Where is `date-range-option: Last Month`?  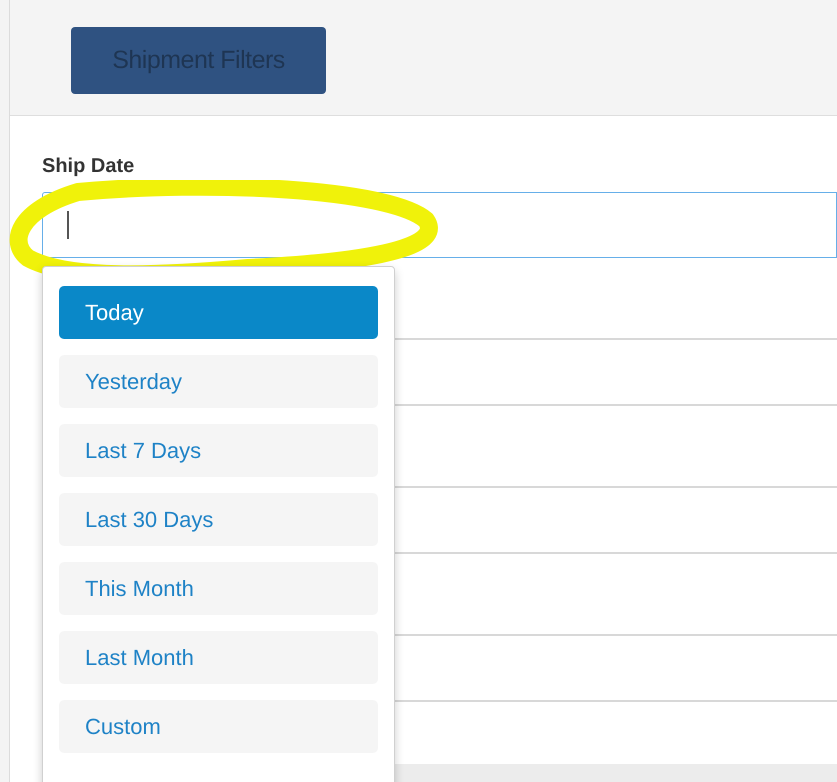
date-range-option: Last Month is located at coordinates (218, 657).